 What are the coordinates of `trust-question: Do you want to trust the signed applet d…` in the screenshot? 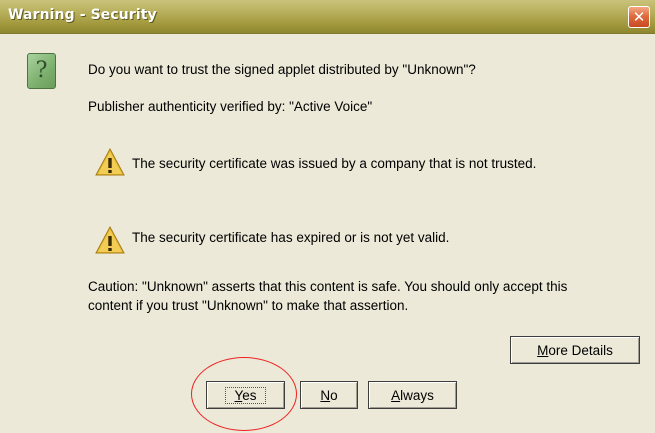 It's located at (282, 69).